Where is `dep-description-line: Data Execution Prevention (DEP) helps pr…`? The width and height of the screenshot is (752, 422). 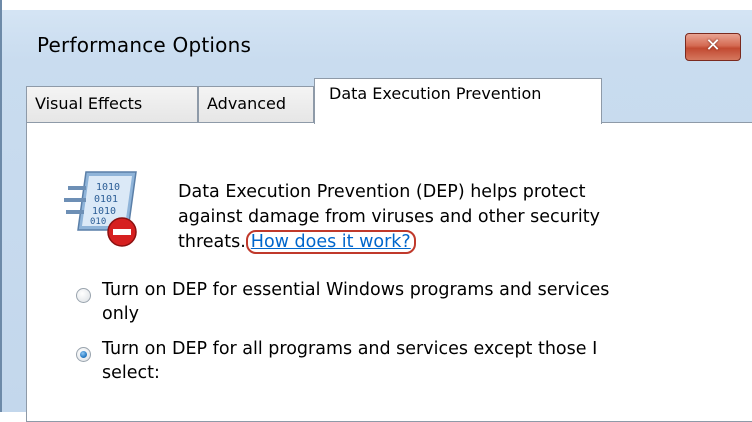
dep-description-line: Data Execution Prevention (DEP) helps pr… is located at coordinates (382, 192).